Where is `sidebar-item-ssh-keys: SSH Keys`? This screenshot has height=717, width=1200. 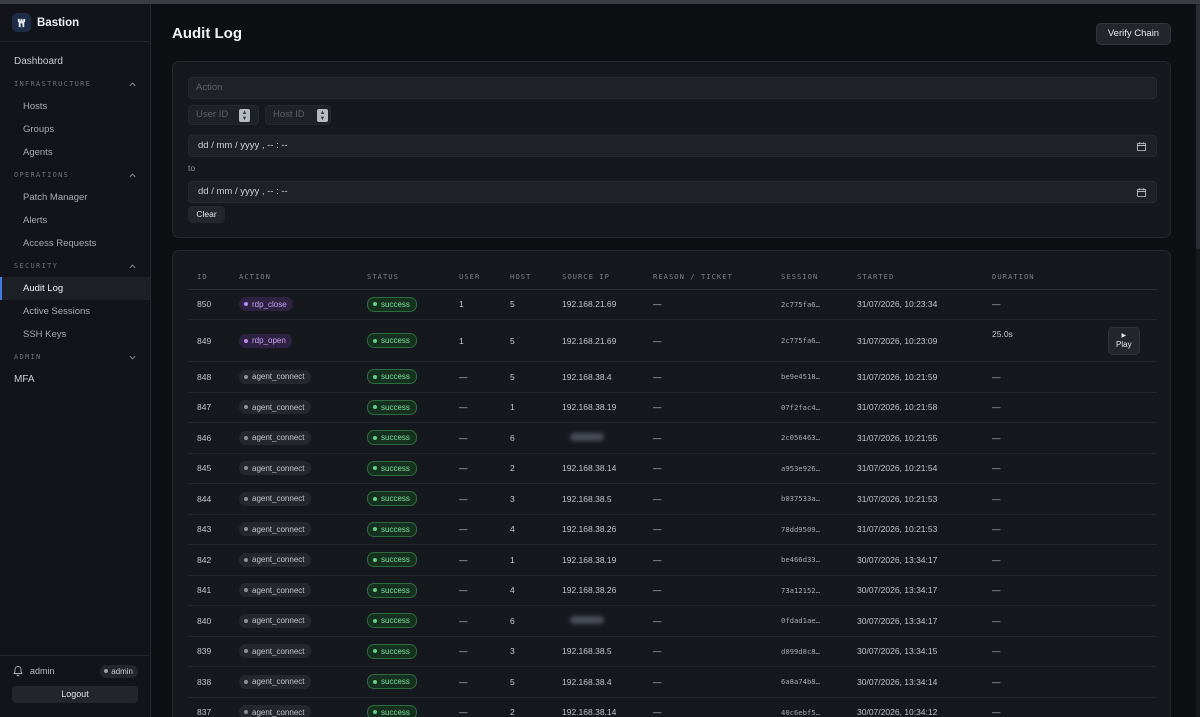 sidebar-item-ssh-keys: SSH Keys is located at coordinates (75, 334).